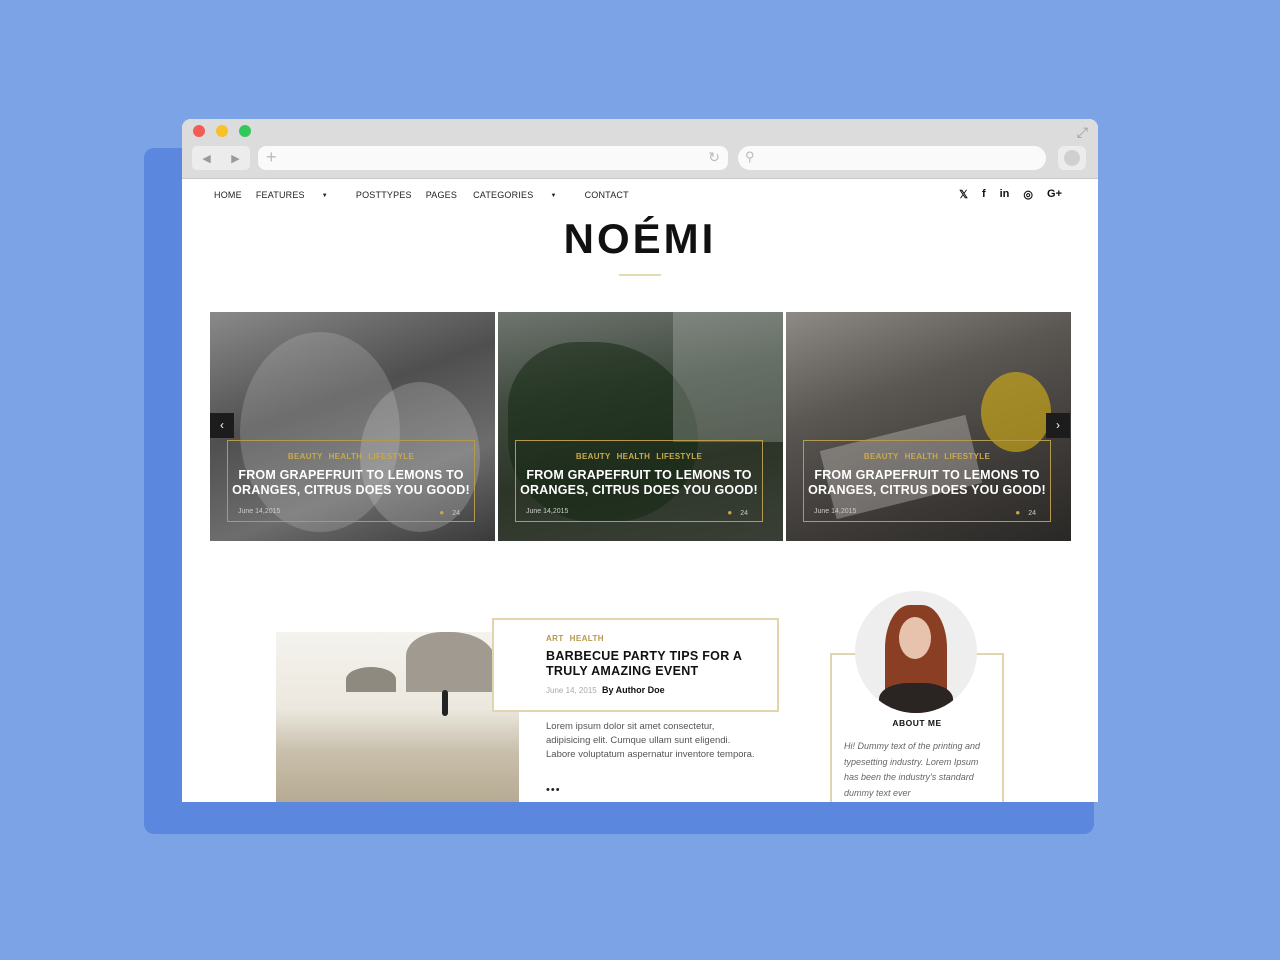  I want to click on menu-item-features: FEATURES ▼, so click(299, 195).